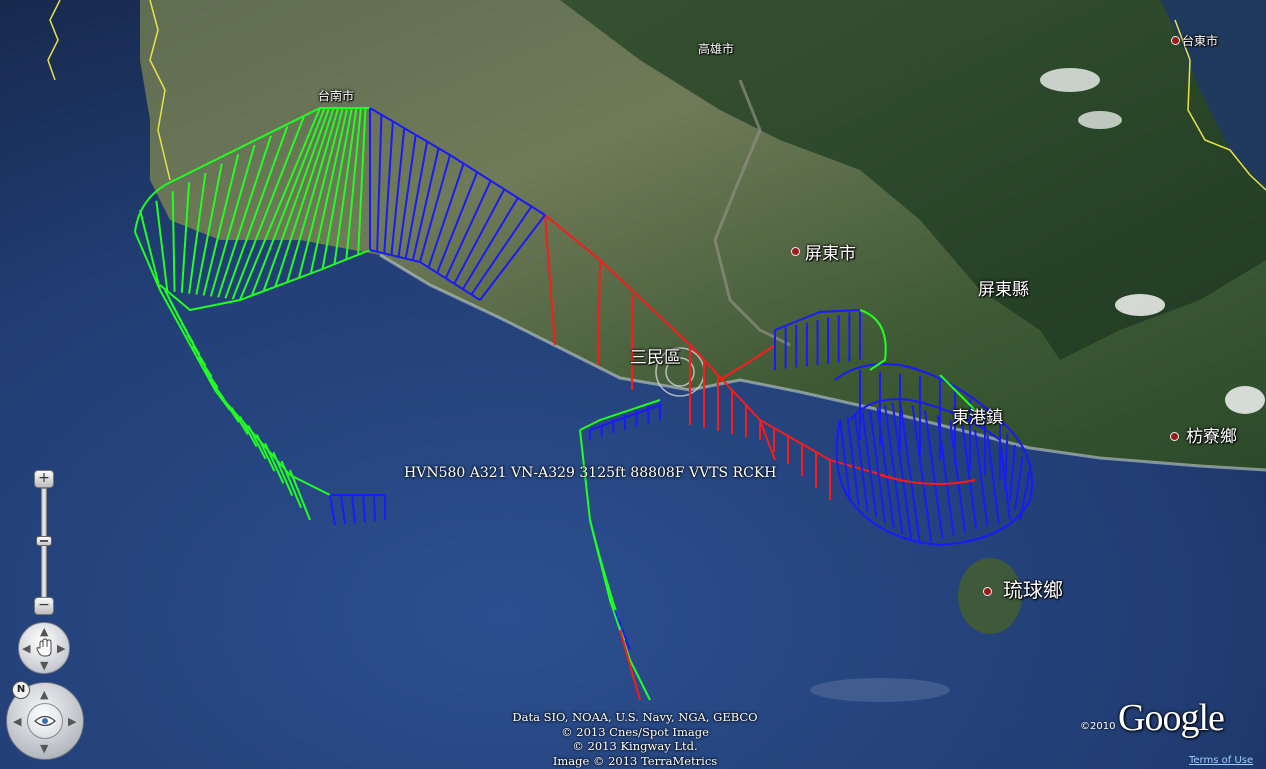 The image size is (1266, 769). What do you see at coordinates (635, 717) in the screenshot?
I see `attribution-line: Data SIO, NOAA, U.S. Navy, NGA, GEBCO` at bounding box center [635, 717].